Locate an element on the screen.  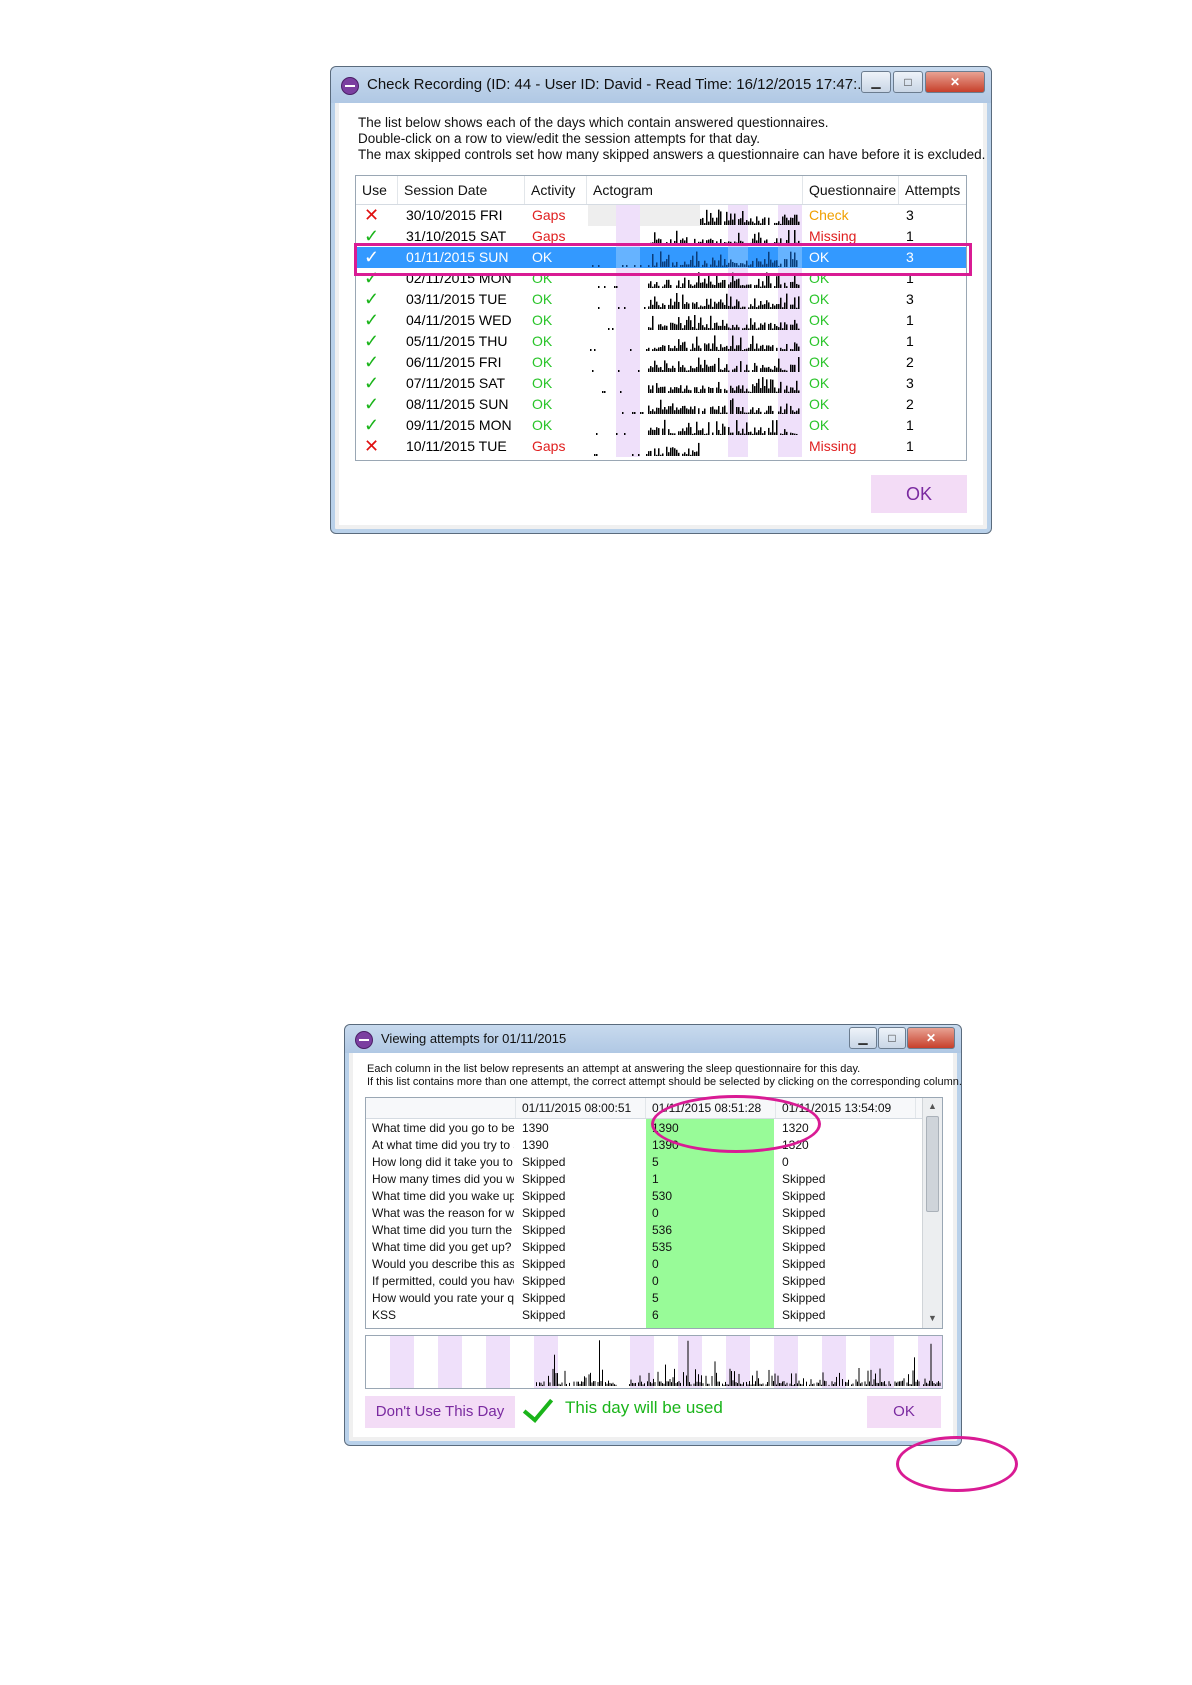
table-row: ✕ 10/11/2015 TUE Gaps Missing 1 is located at coordinates (661, 446).